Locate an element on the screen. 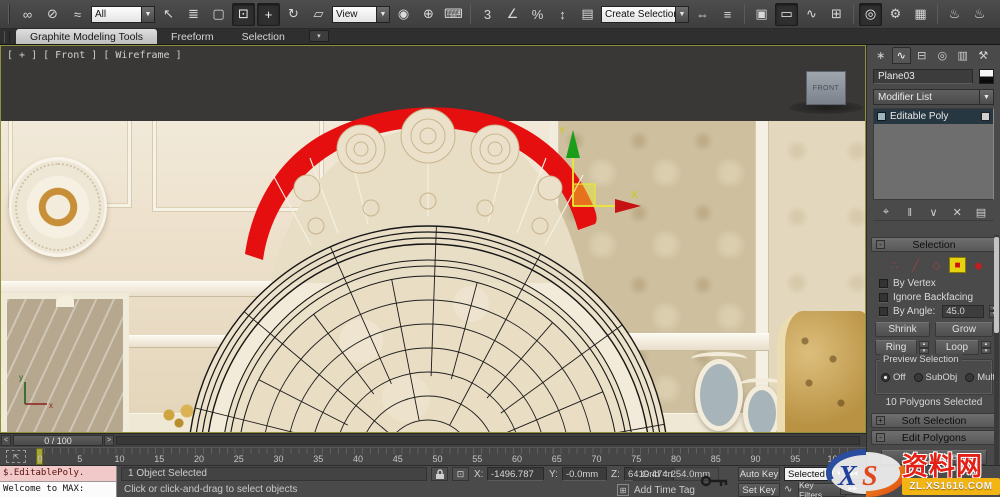 The image size is (1000, 497). expand-icon: + is located at coordinates (880, 420).